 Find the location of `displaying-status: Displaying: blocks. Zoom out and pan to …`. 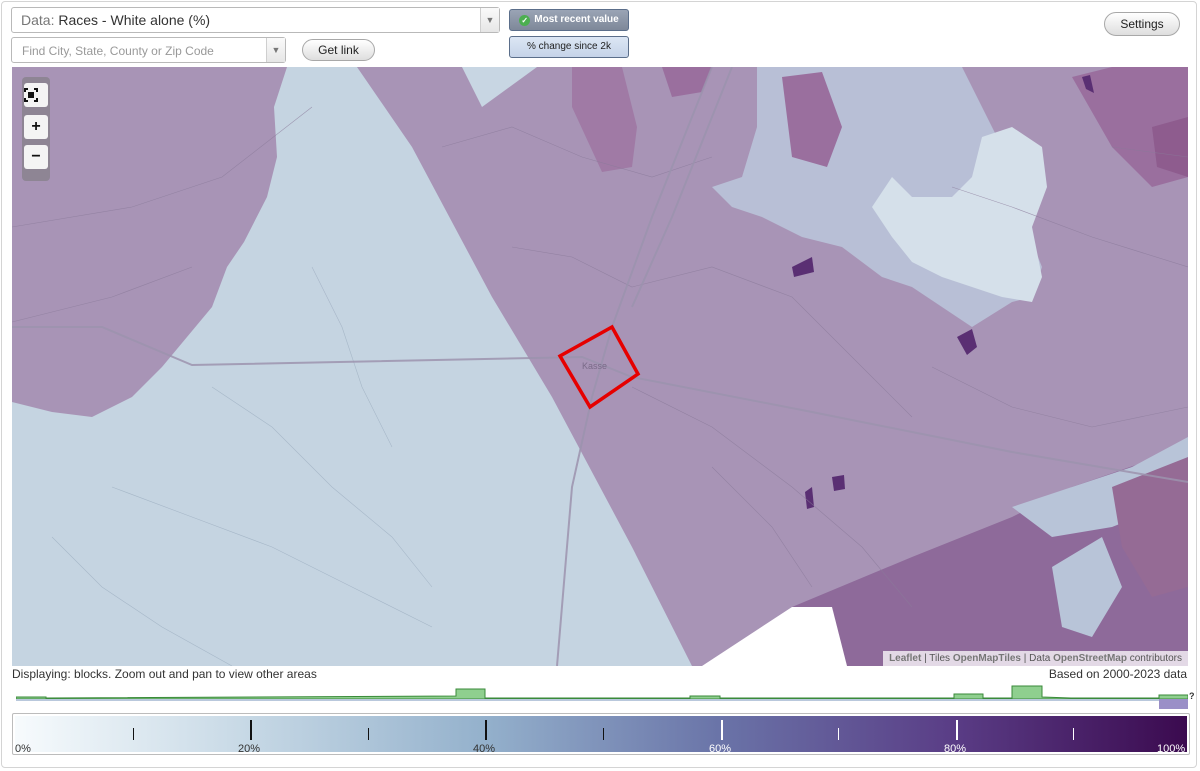

displaying-status: Displaying: blocks. Zoom out and pan to … is located at coordinates (164, 674).